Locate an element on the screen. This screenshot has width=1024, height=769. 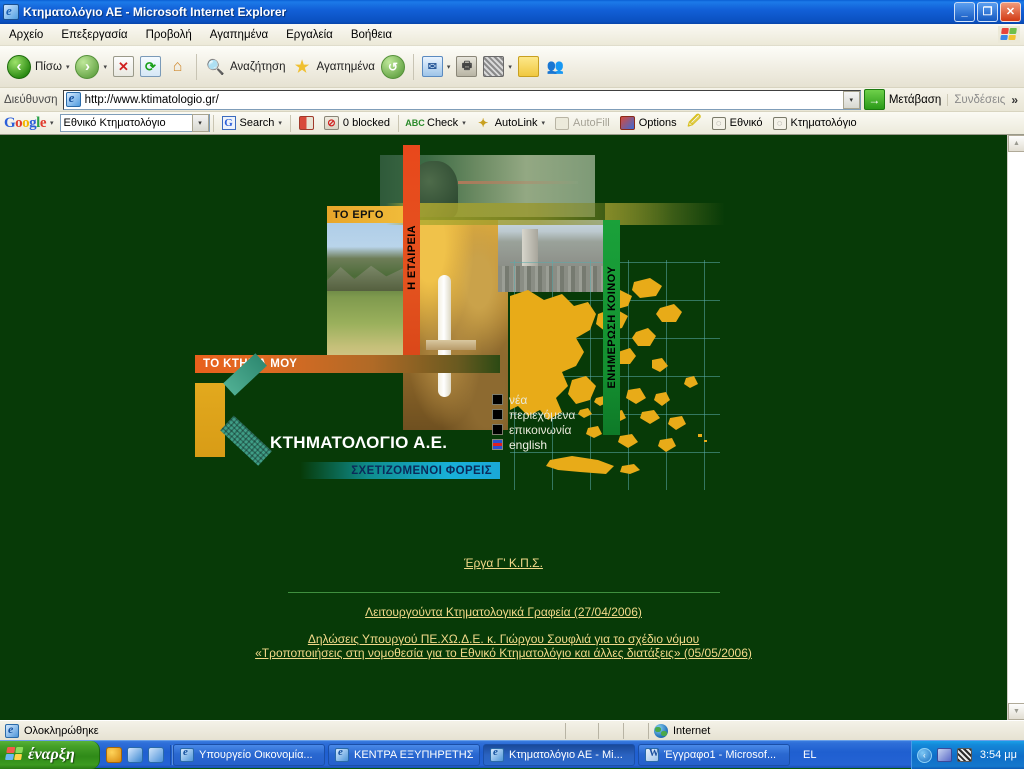
messenger-button: 👥 is located at coordinates (555, 67).